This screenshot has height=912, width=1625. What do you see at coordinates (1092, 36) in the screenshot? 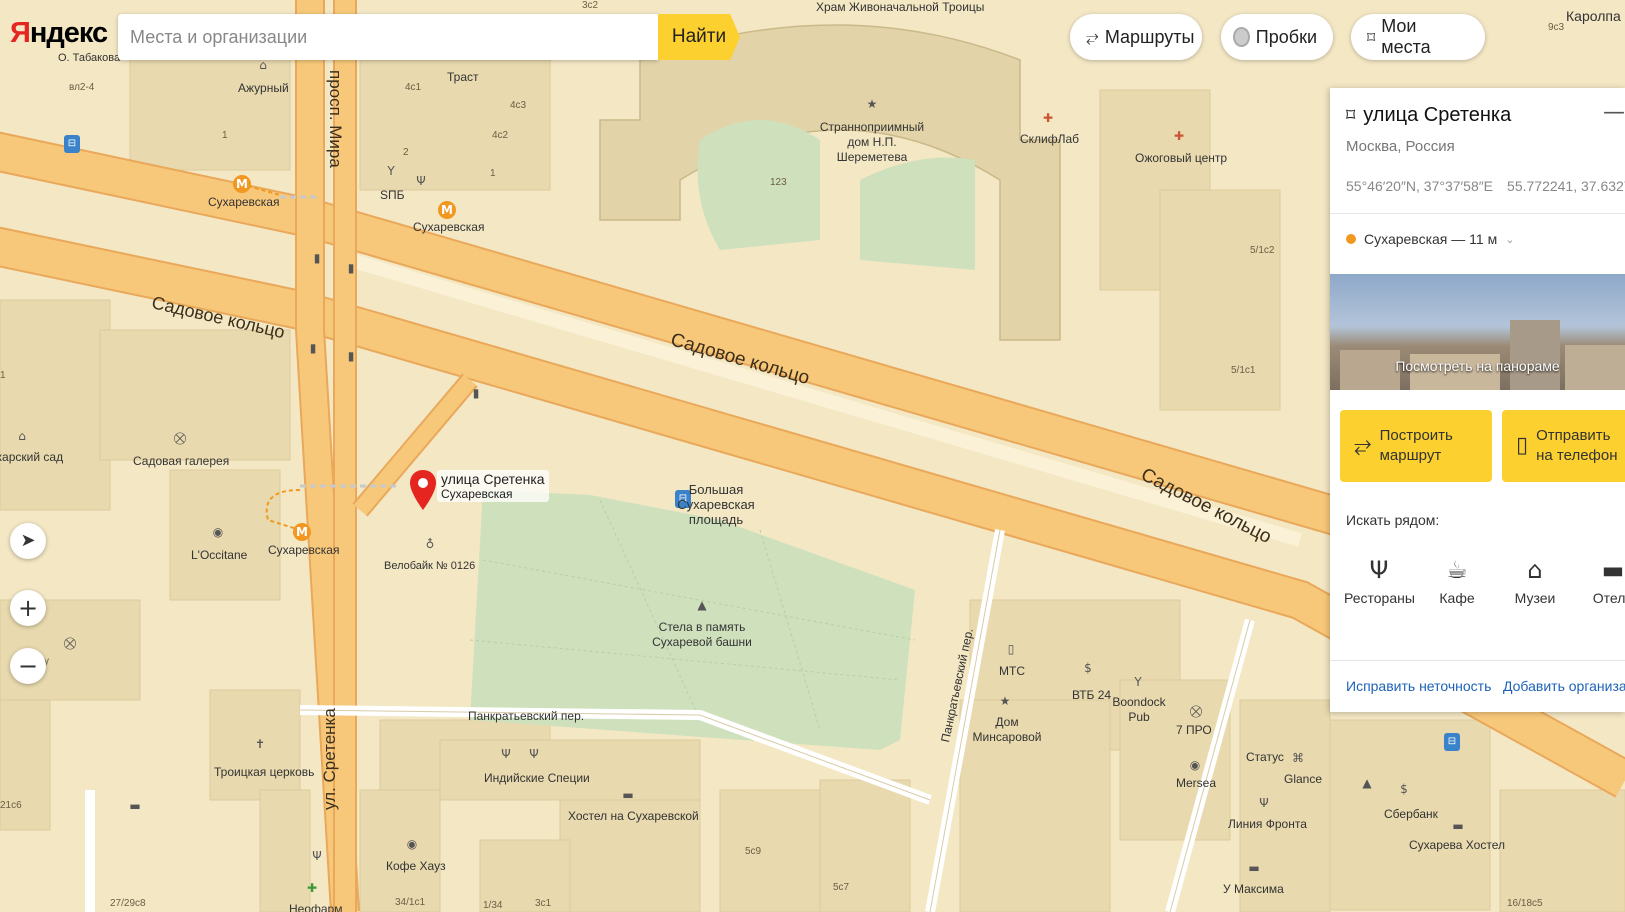
I see `route-icon: ⥂` at bounding box center [1092, 36].